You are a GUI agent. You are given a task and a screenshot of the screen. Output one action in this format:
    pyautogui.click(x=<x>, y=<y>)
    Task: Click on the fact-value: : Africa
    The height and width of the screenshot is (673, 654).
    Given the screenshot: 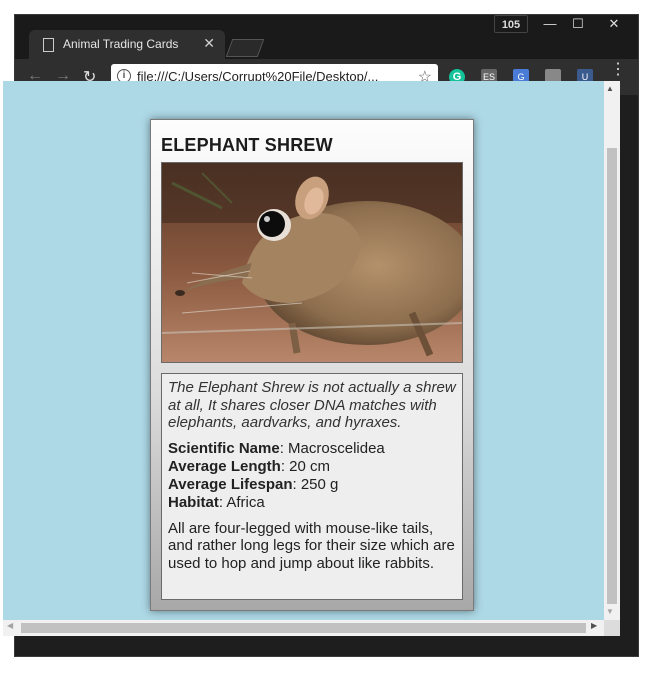 What is the action you would take?
    pyautogui.click(x=241, y=502)
    